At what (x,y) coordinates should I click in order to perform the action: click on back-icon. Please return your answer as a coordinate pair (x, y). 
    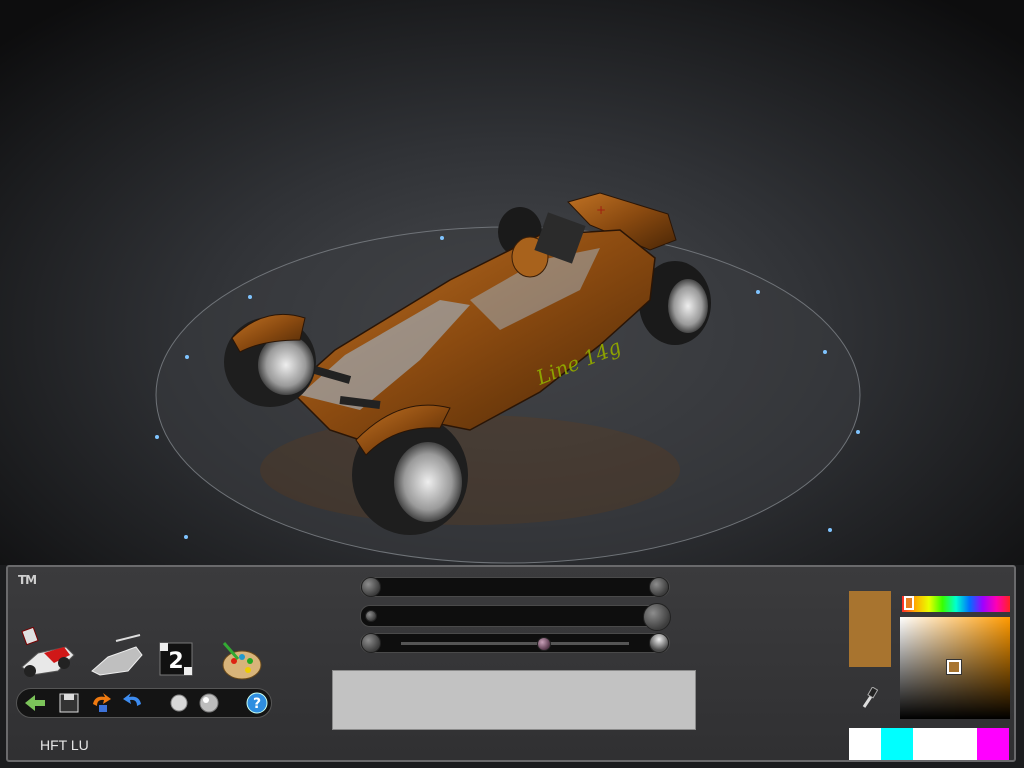
    Looking at the image, I should click on (35, 703).